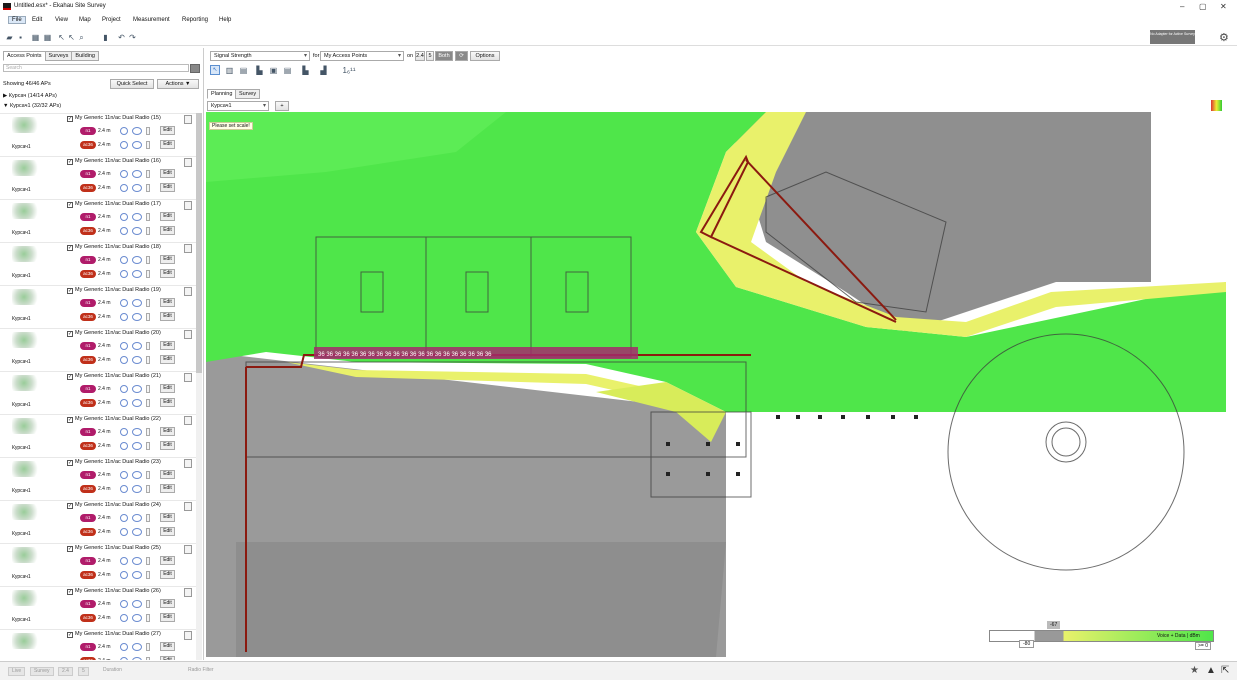 This screenshot has width=1237, height=680. I want to click on add-floor-button: +, so click(282, 106).